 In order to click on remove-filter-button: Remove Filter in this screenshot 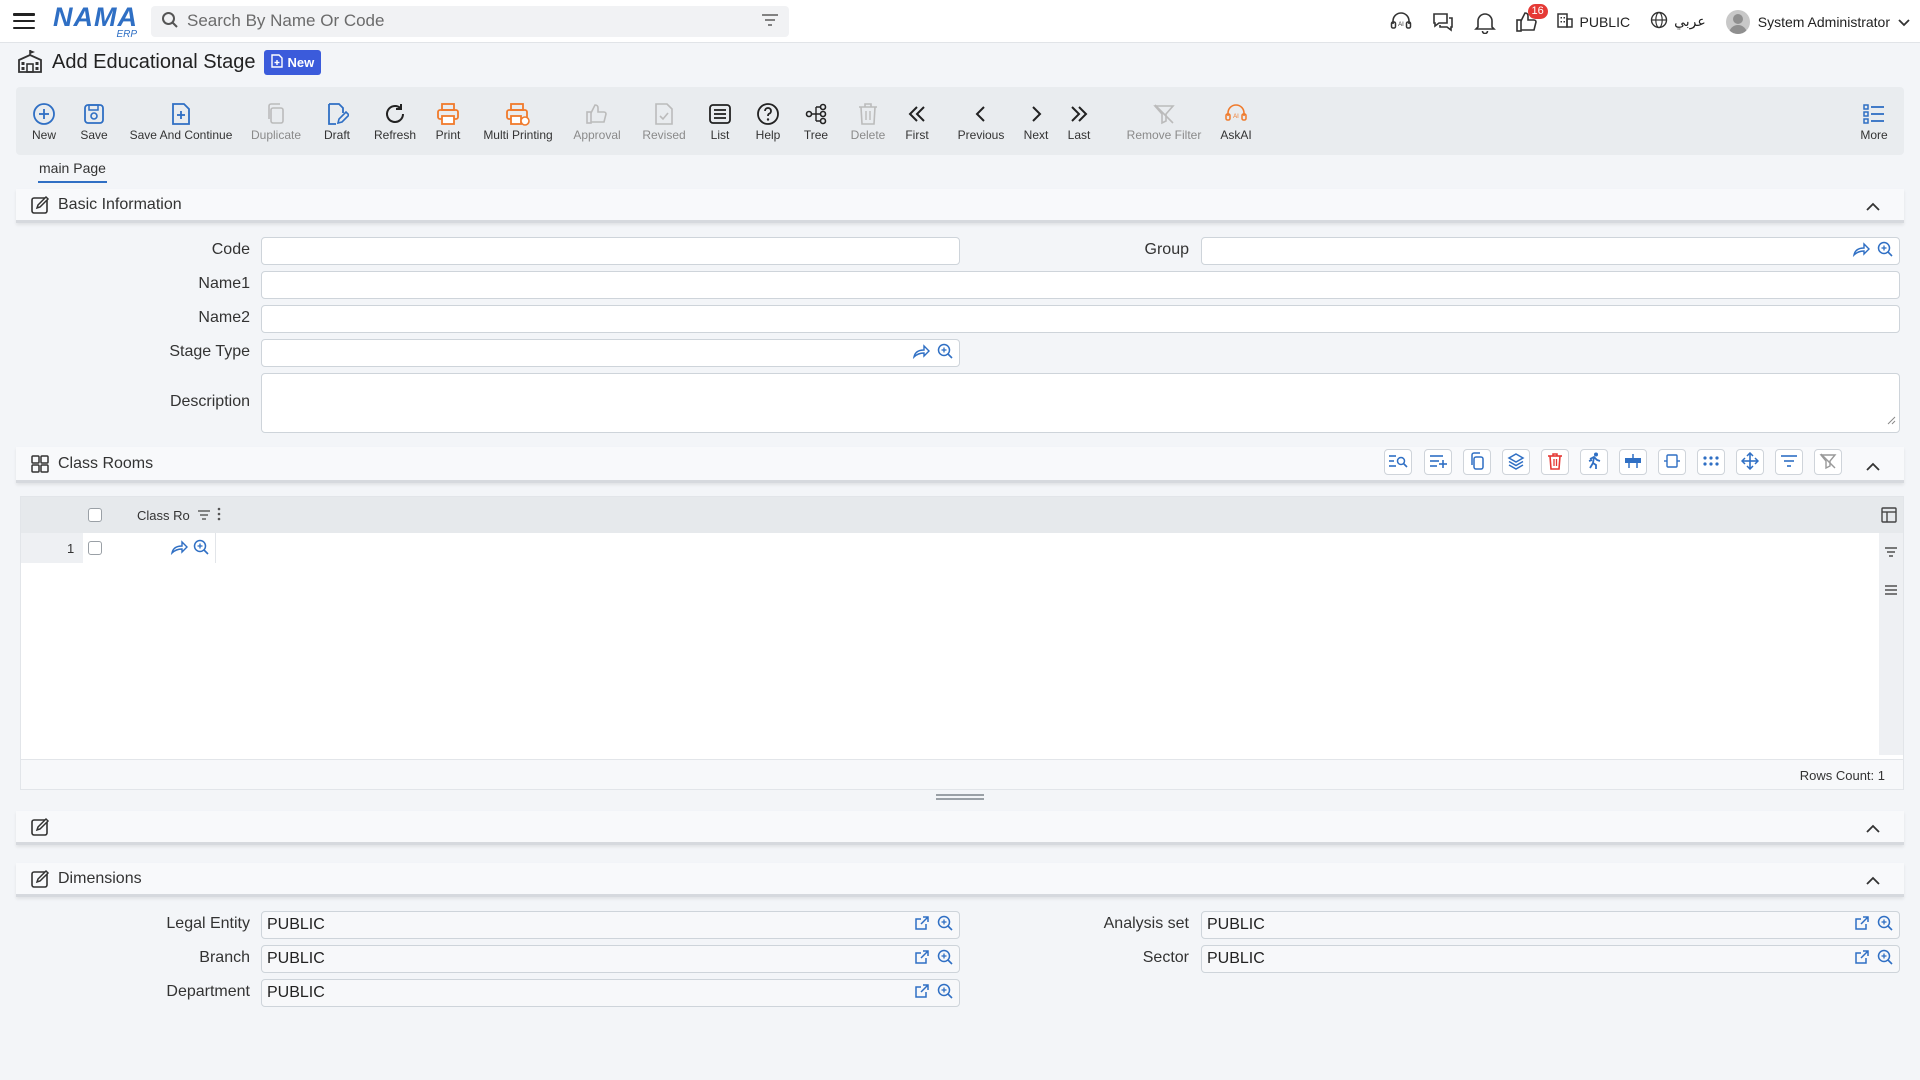, I will do `click(1164, 121)`.